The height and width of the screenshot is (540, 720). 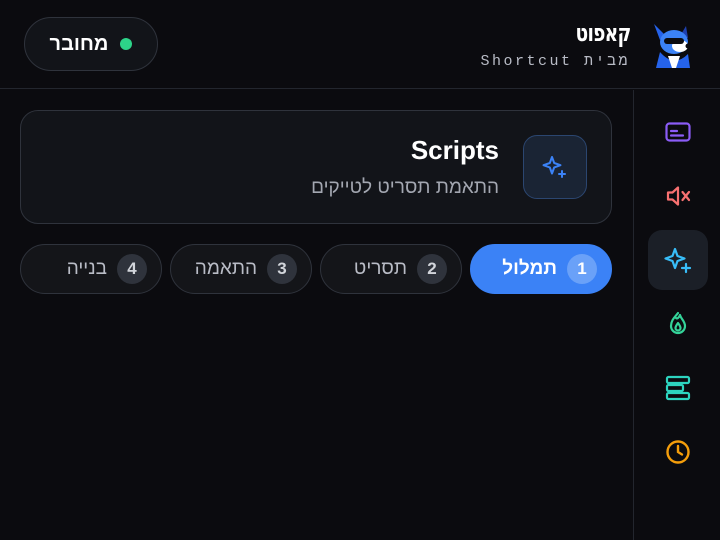 What do you see at coordinates (132, 269) in the screenshot?
I see `step-number: 4` at bounding box center [132, 269].